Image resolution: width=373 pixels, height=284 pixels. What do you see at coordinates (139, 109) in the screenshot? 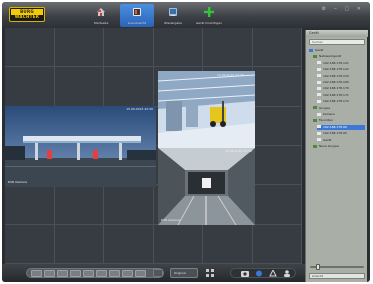
I see `camera-1-timestamp: 15.09.2015 22:30` at bounding box center [139, 109].